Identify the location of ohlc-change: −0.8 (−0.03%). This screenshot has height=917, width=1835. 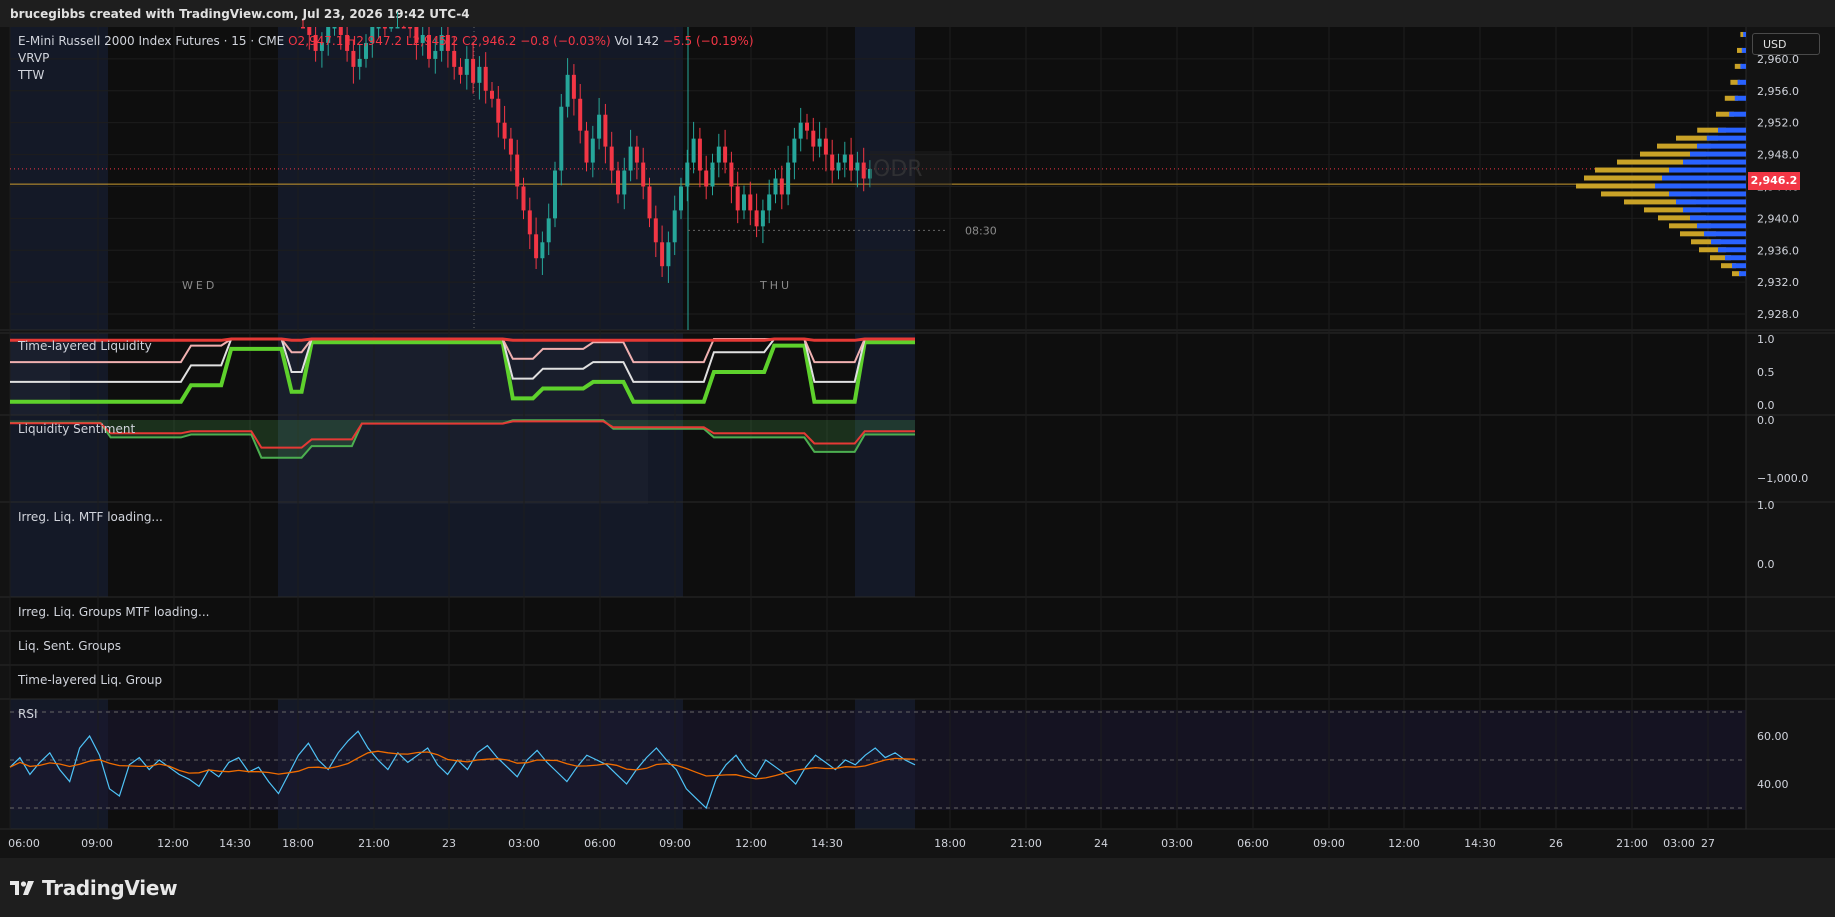
(565, 41).